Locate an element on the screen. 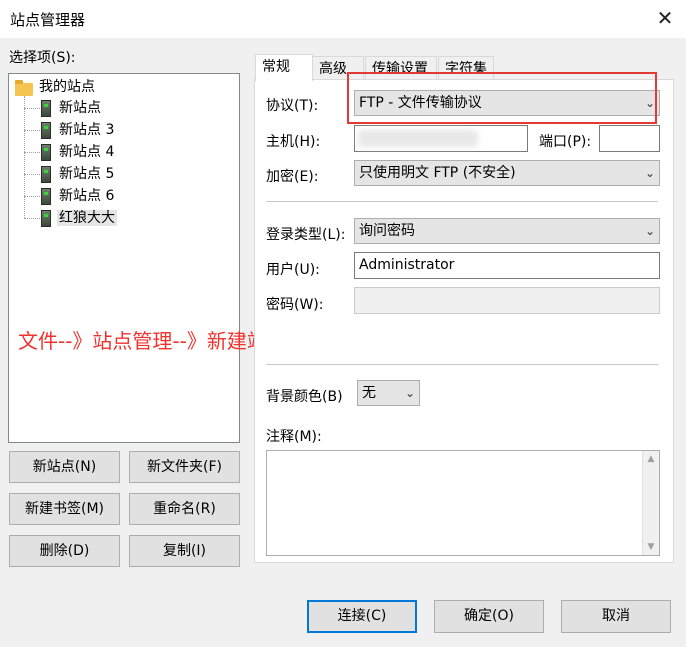 The height and width of the screenshot is (647, 686). tree-item-site: 新站点 6 is located at coordinates (78, 196).